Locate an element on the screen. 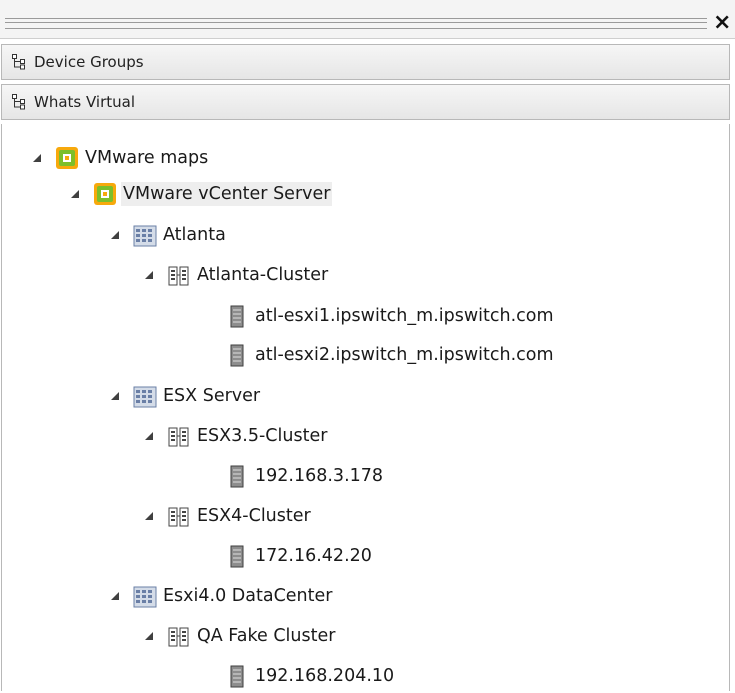  tab-label: Whats Virtual is located at coordinates (85, 102).